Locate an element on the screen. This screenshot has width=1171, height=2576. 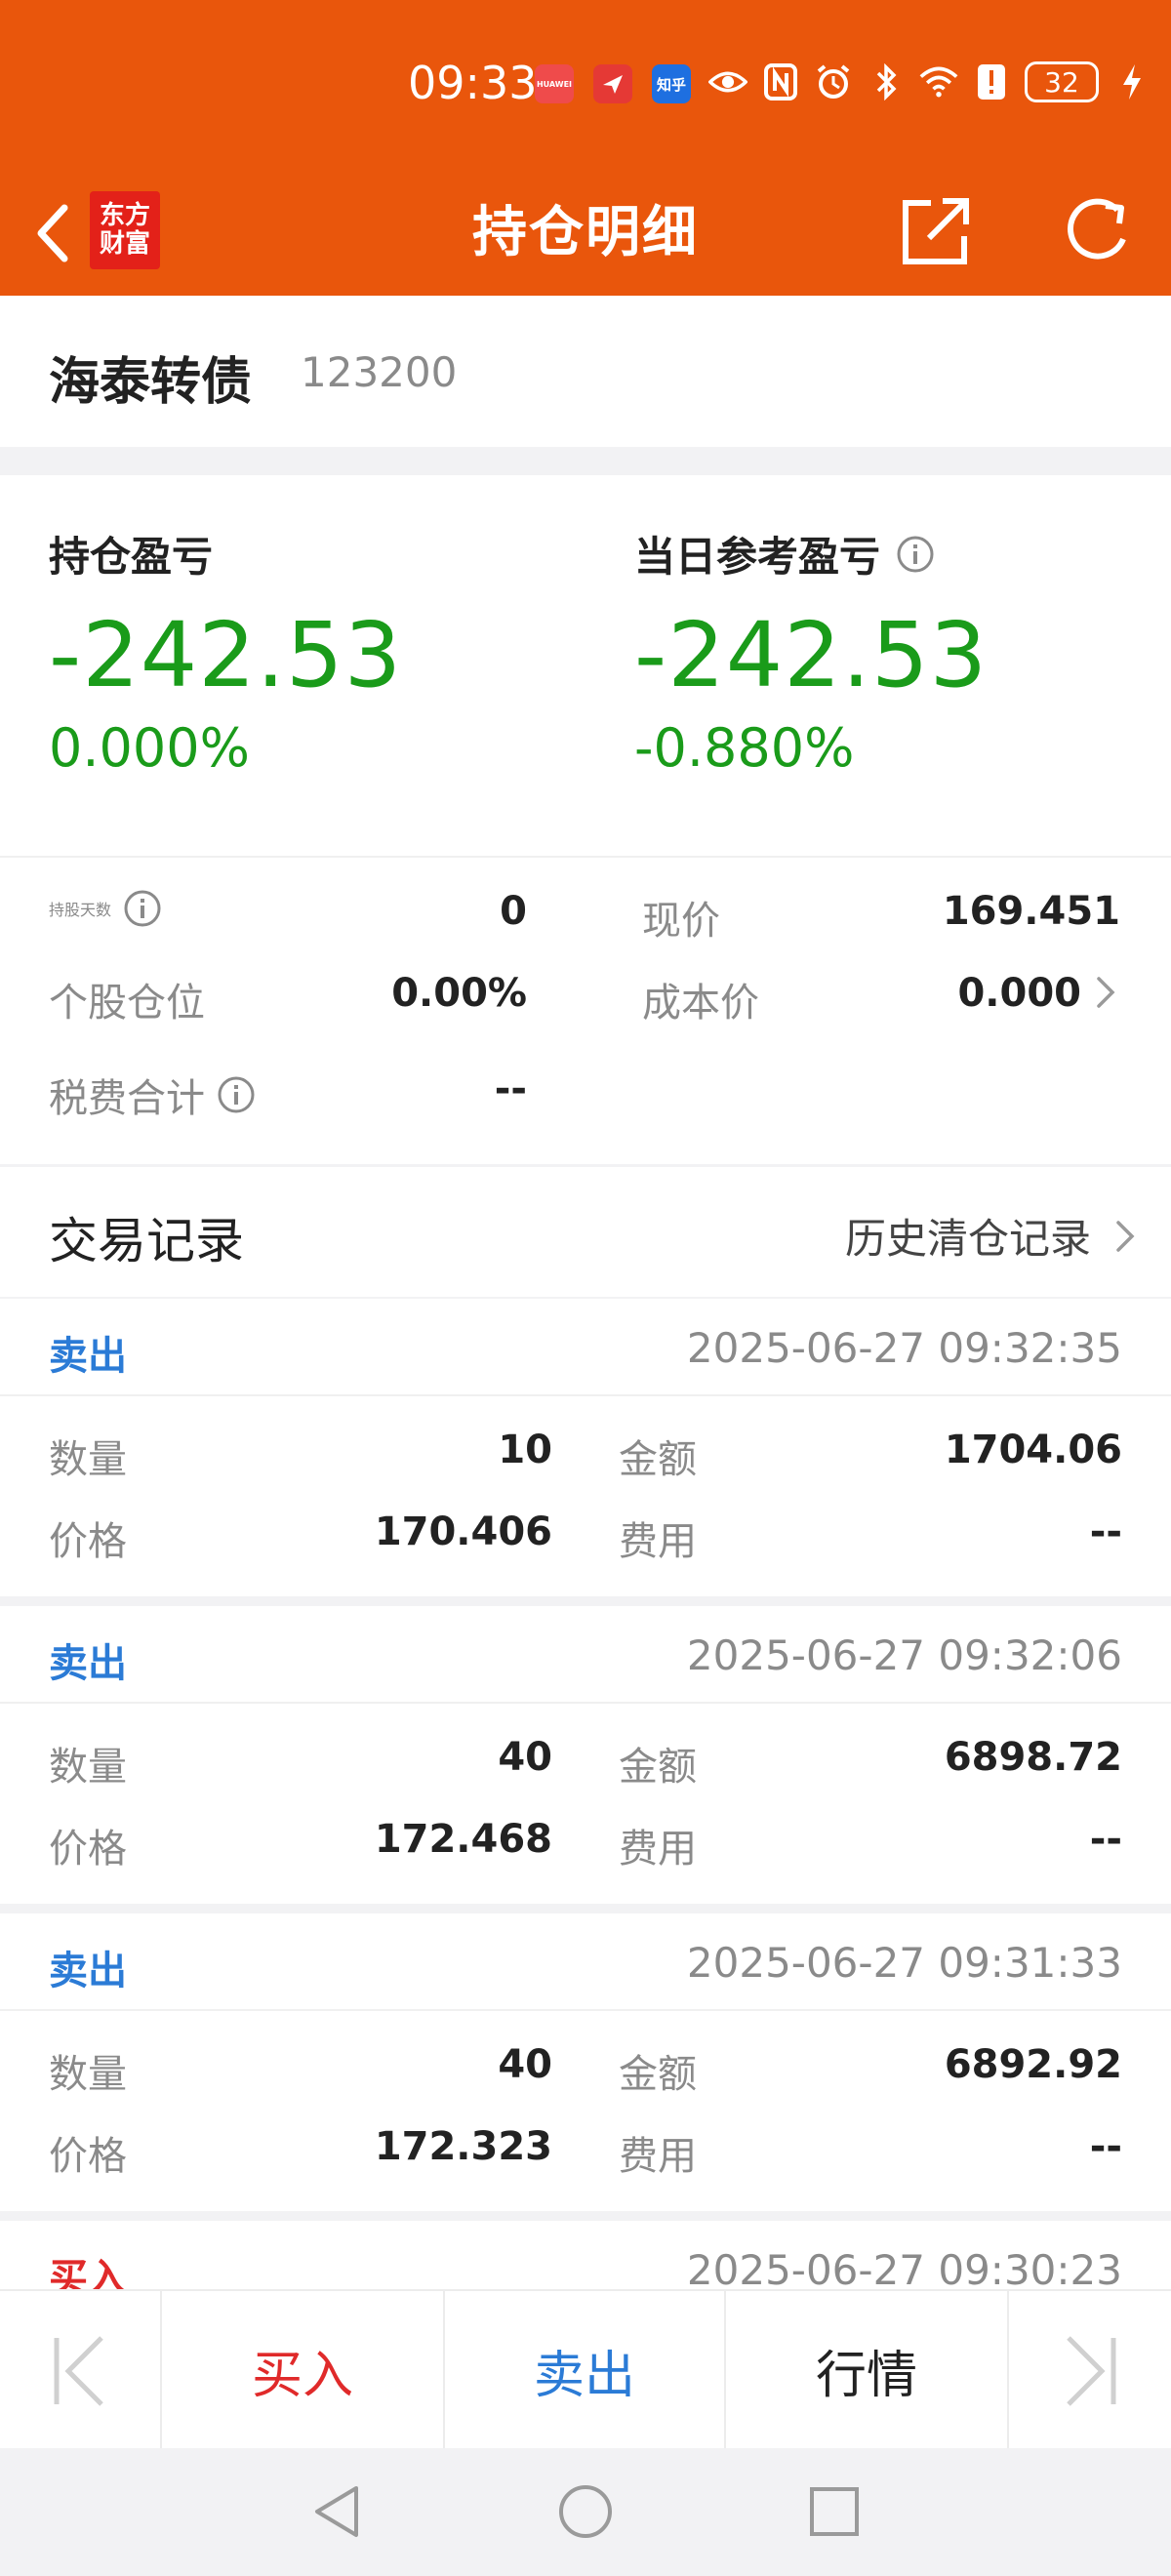
trade-record-header: 卖出 2025-06-27 09:32:35 is located at coordinates (585, 1347).